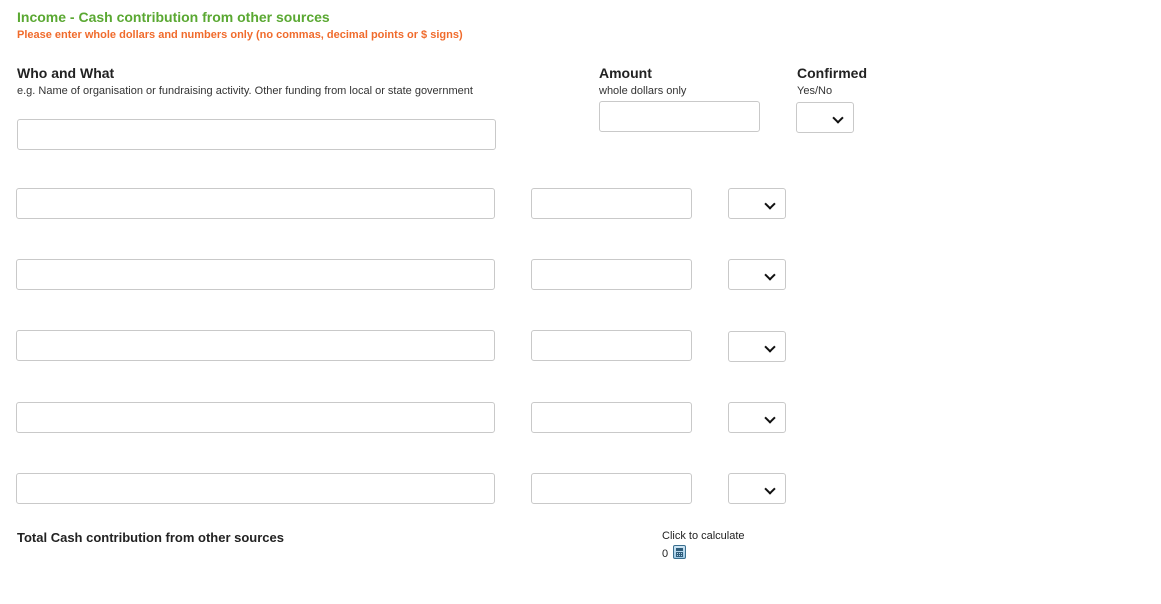 The width and height of the screenshot is (1161, 604). I want to click on confirmed-heading: Confirmed, so click(832, 73).